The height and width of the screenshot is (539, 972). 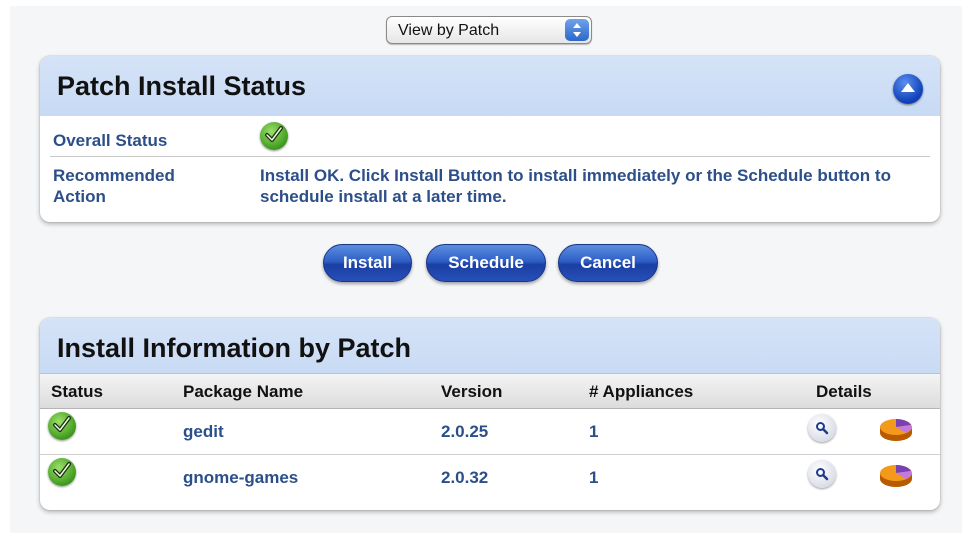 What do you see at coordinates (908, 89) in the screenshot?
I see `collapse-panel-icon` at bounding box center [908, 89].